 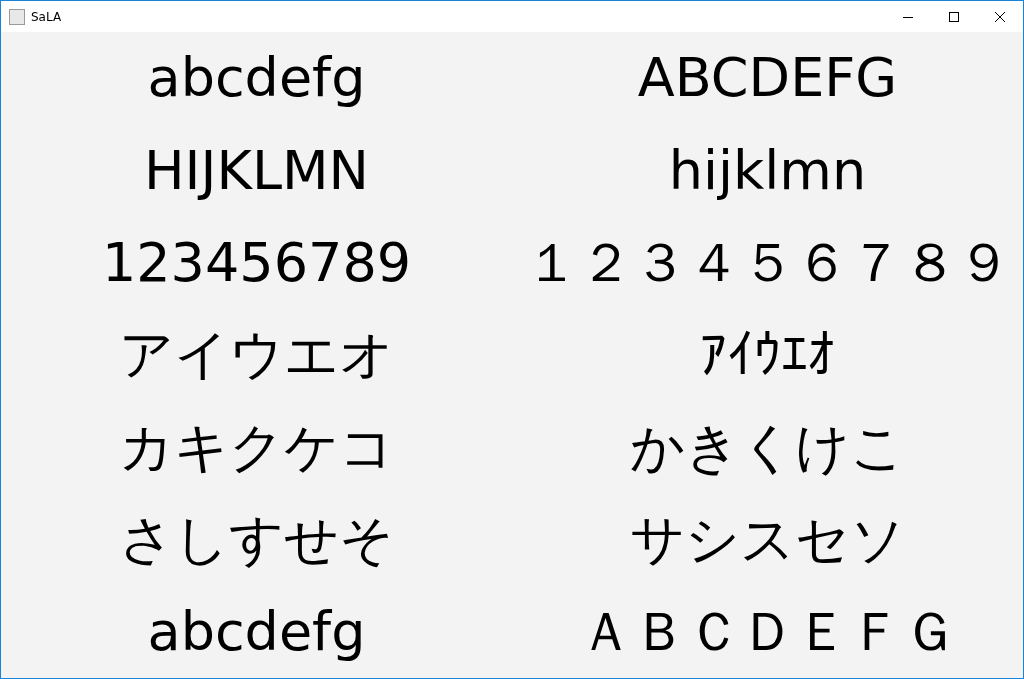 What do you see at coordinates (256, 539) in the screenshot?
I see `sample-text: さしすせそ` at bounding box center [256, 539].